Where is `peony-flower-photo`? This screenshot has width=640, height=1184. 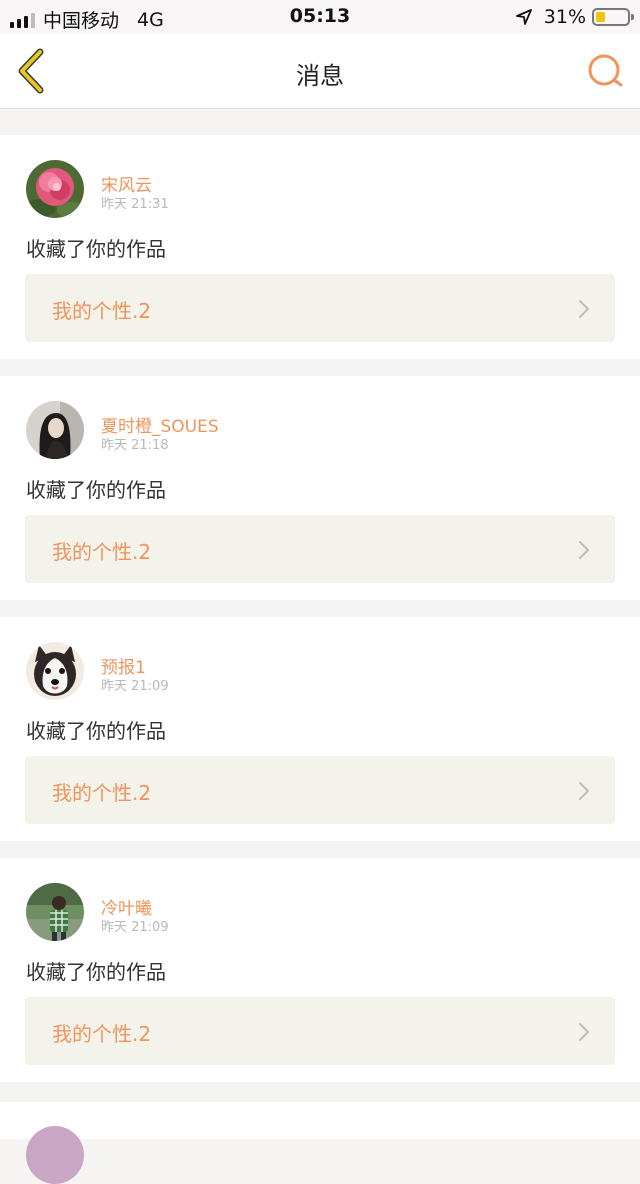
peony-flower-photo is located at coordinates (55, 189).